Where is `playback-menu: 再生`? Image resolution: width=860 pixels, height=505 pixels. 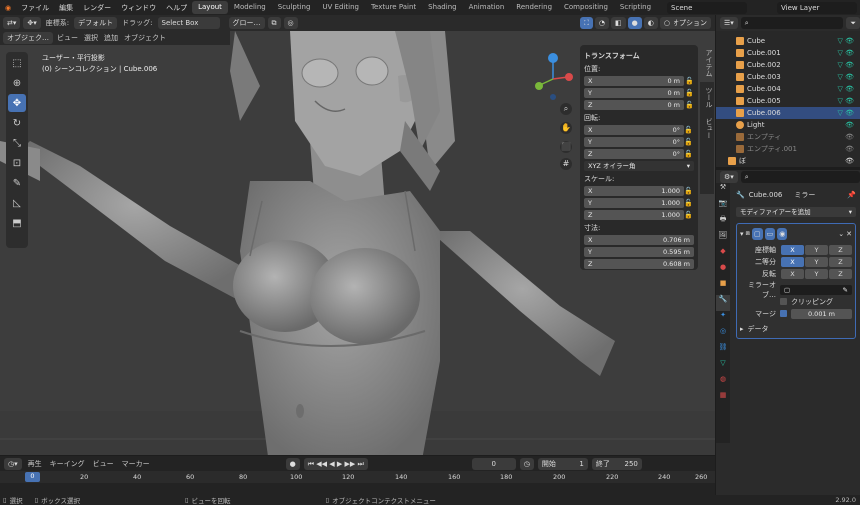
playback-menu: 再生 is located at coordinates (35, 464).